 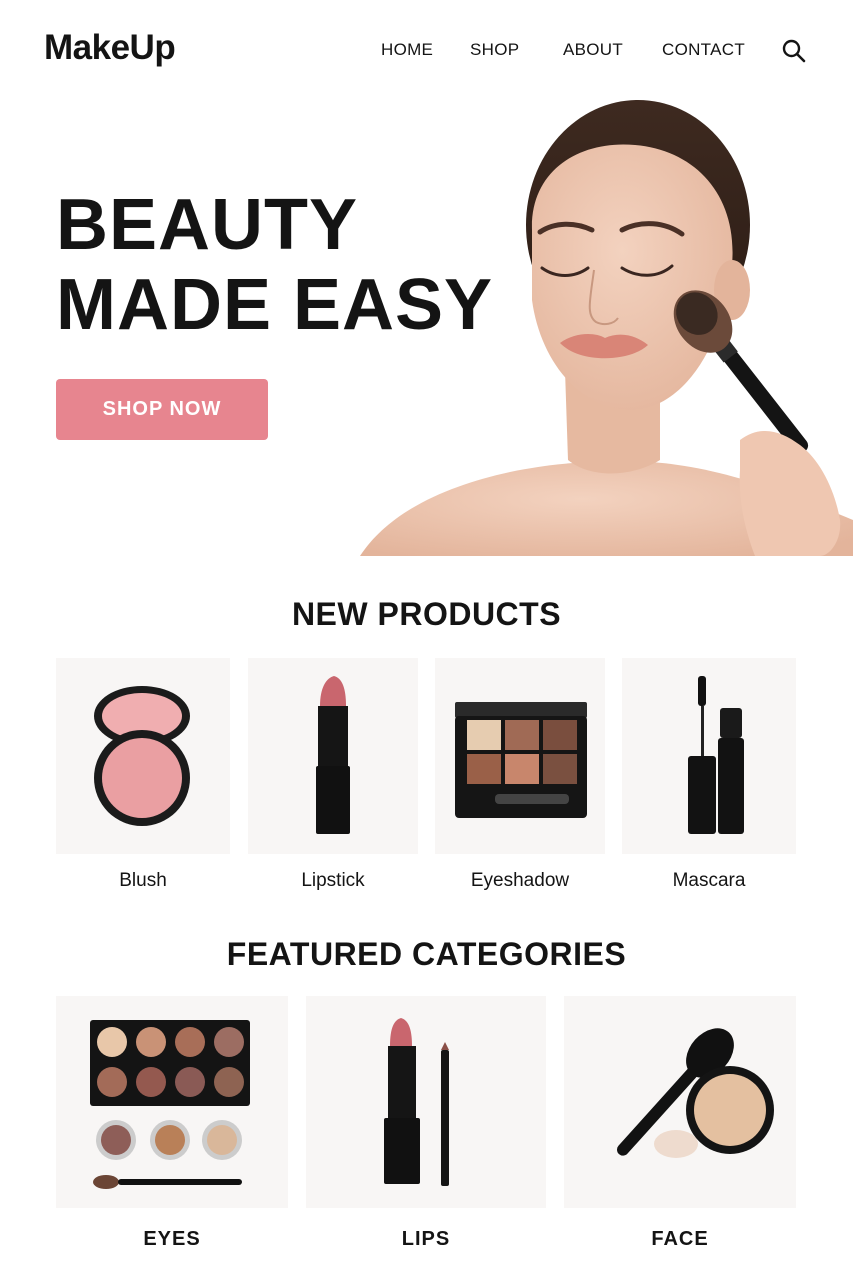 I want to click on nav-shop: SHOP, so click(x=494, y=50).